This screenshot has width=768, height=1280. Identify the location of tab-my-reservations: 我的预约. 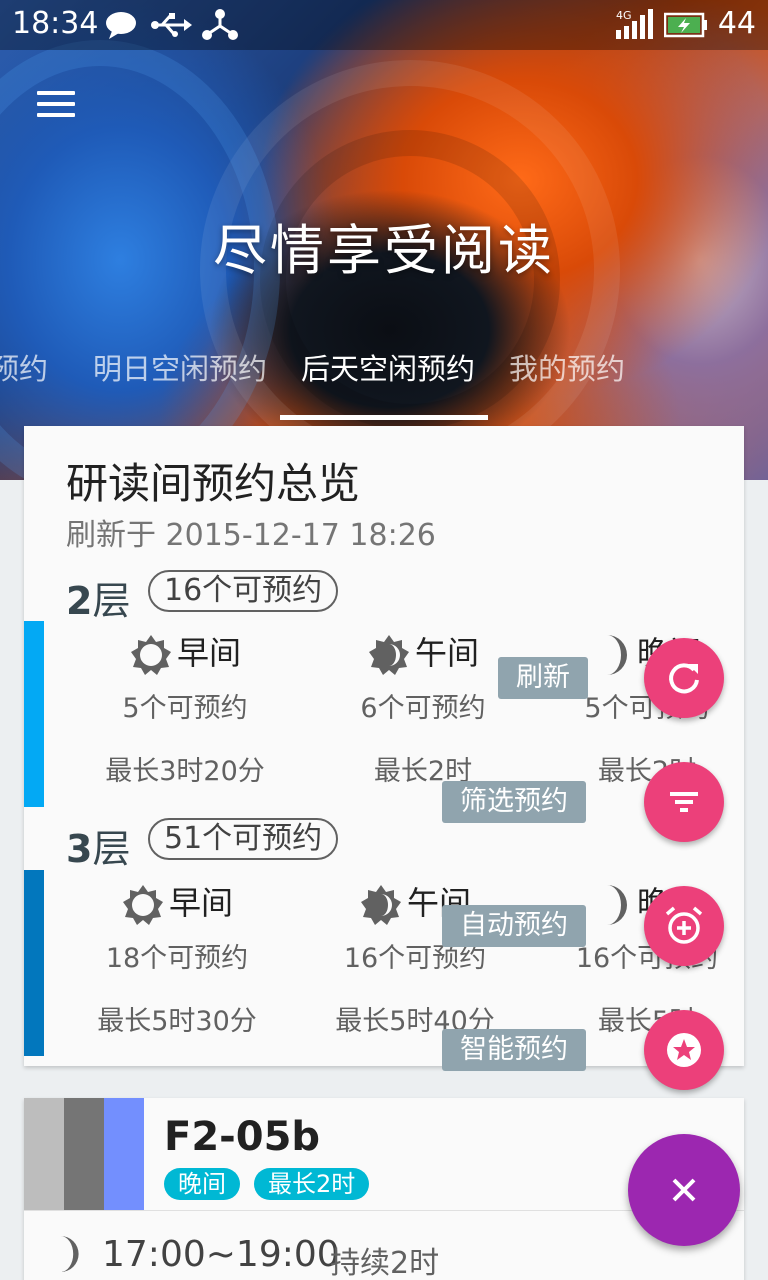
(567, 367).